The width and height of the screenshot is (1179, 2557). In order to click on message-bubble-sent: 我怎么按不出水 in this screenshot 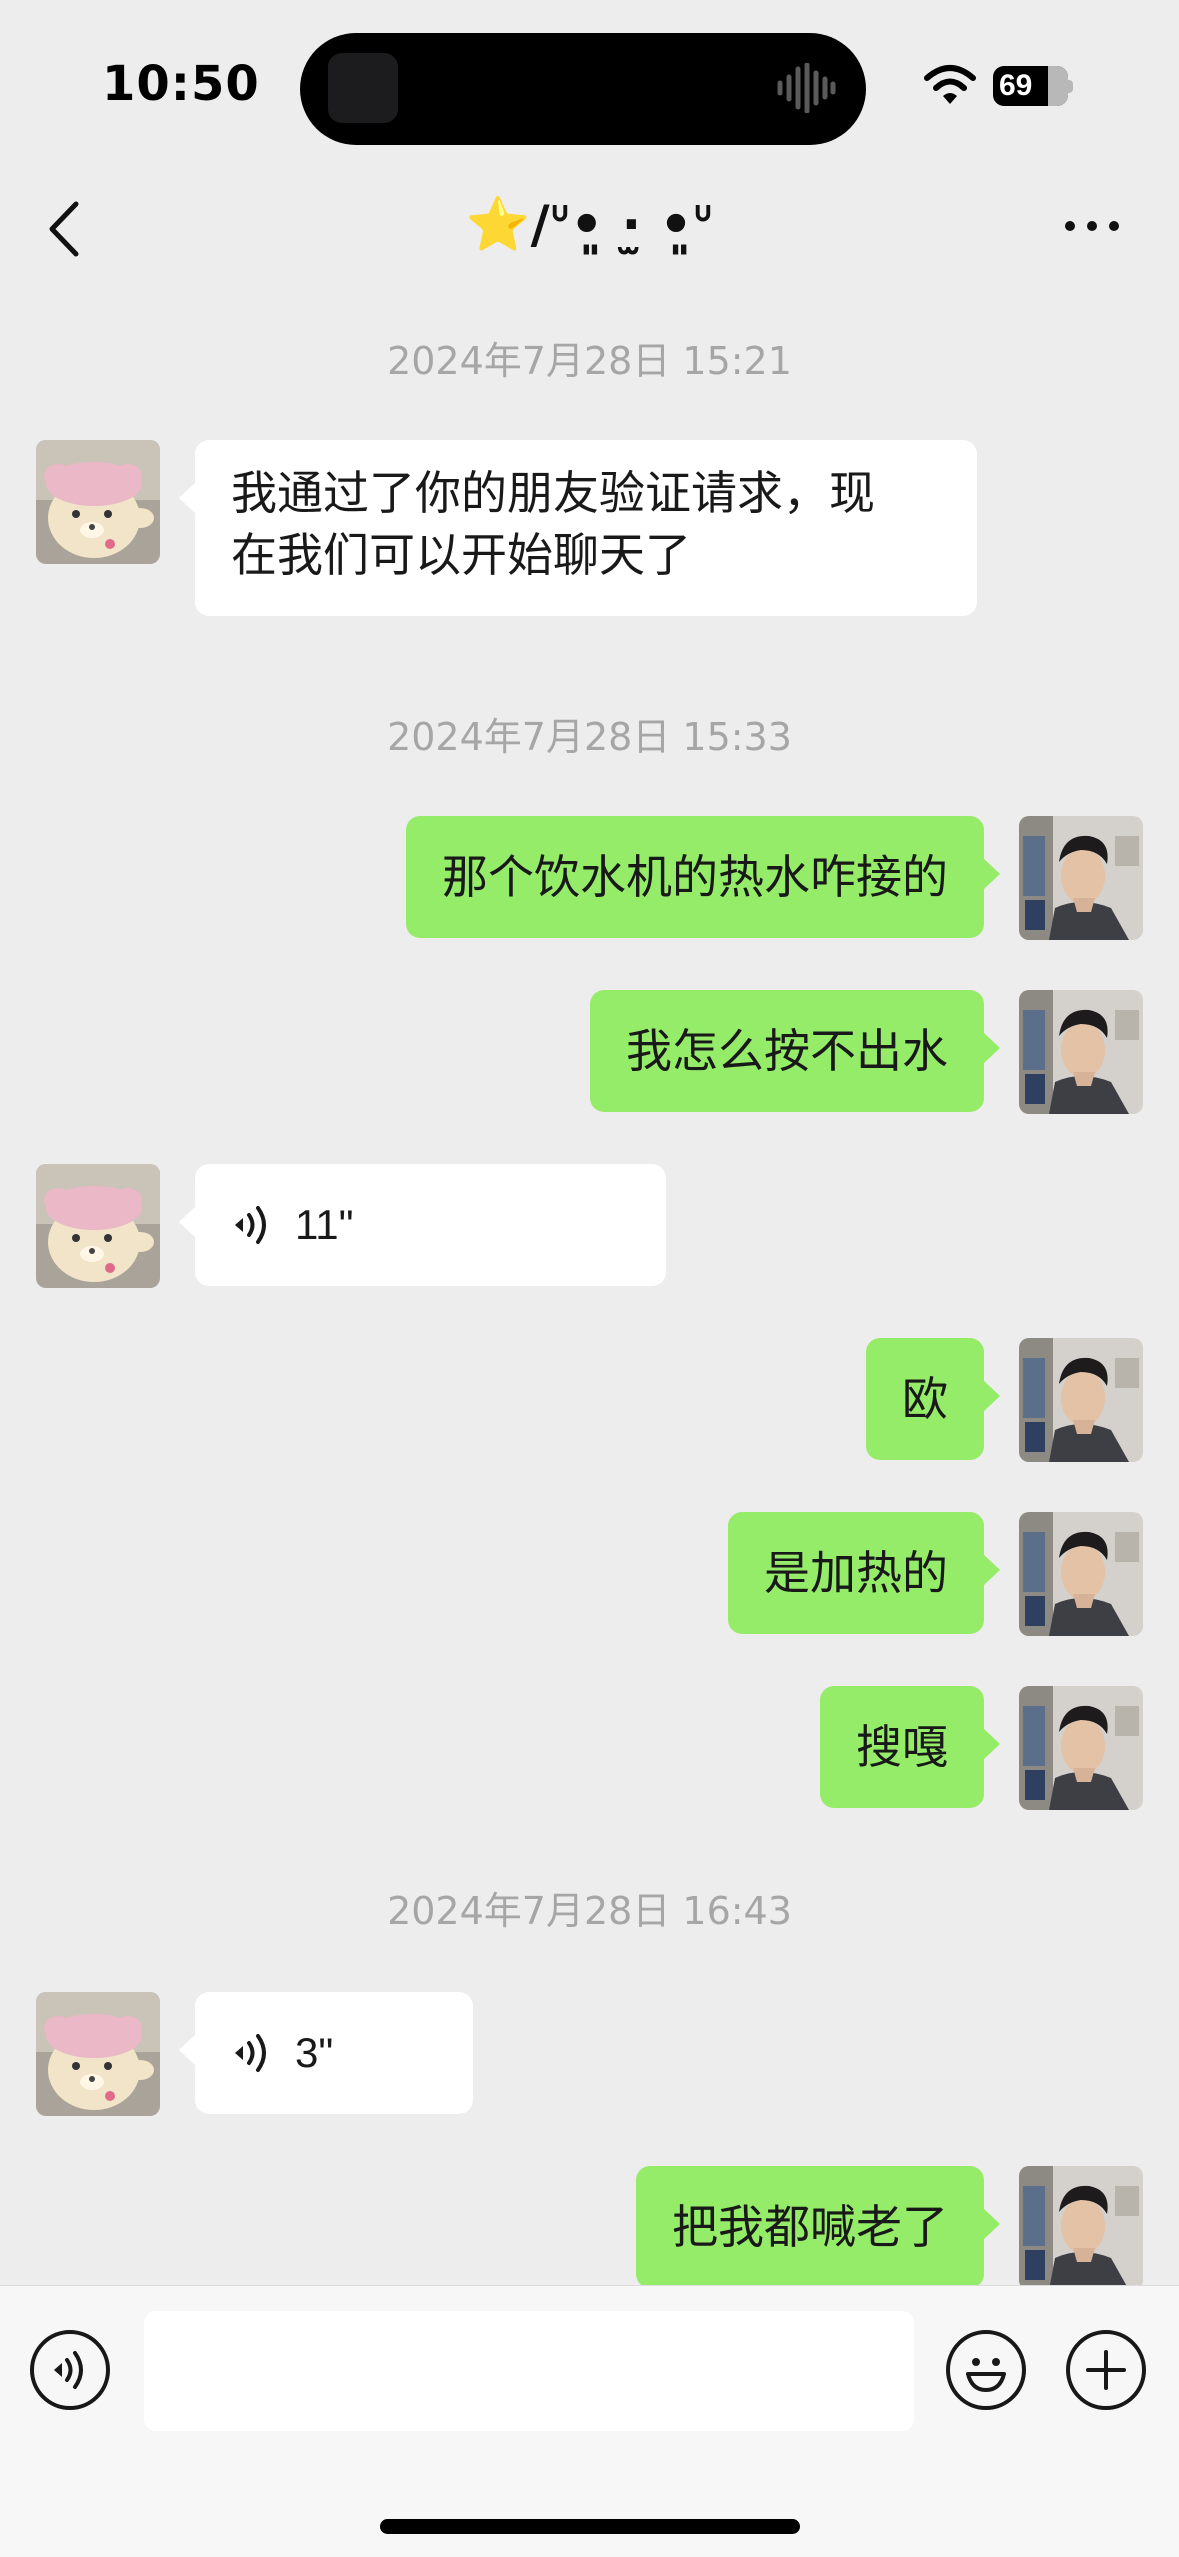, I will do `click(795, 1051)`.